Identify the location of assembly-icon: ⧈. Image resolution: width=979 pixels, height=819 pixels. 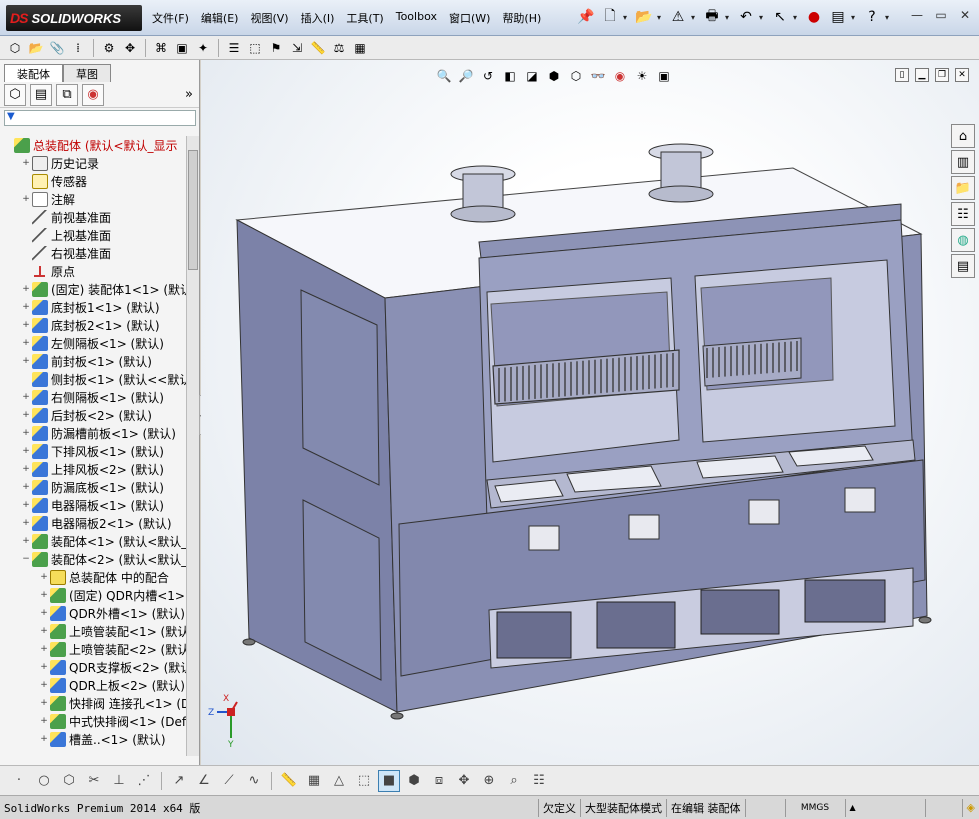
(439, 781).